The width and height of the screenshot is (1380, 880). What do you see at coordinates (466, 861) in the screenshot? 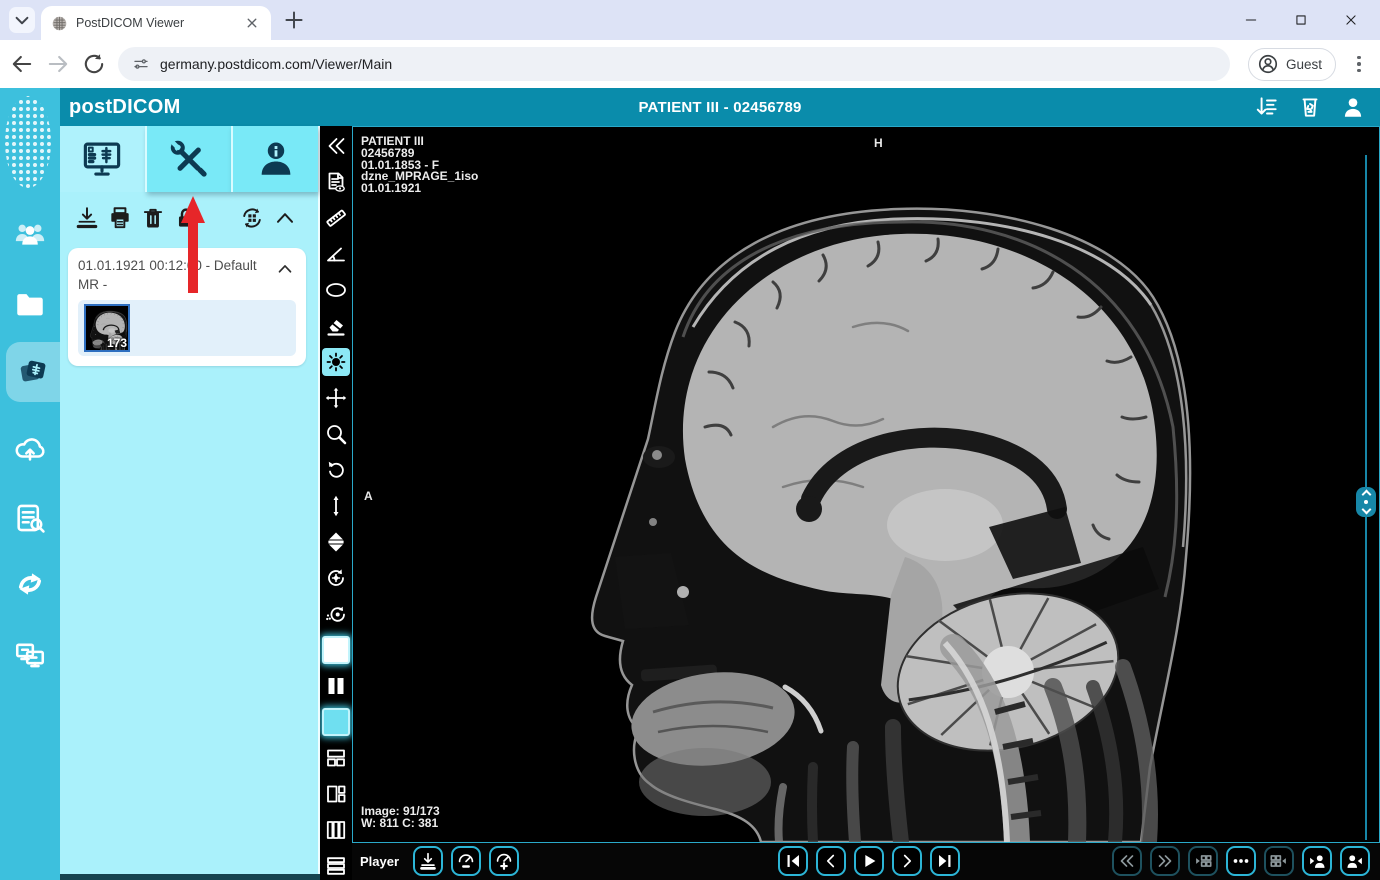
I see `speed-down-button` at bounding box center [466, 861].